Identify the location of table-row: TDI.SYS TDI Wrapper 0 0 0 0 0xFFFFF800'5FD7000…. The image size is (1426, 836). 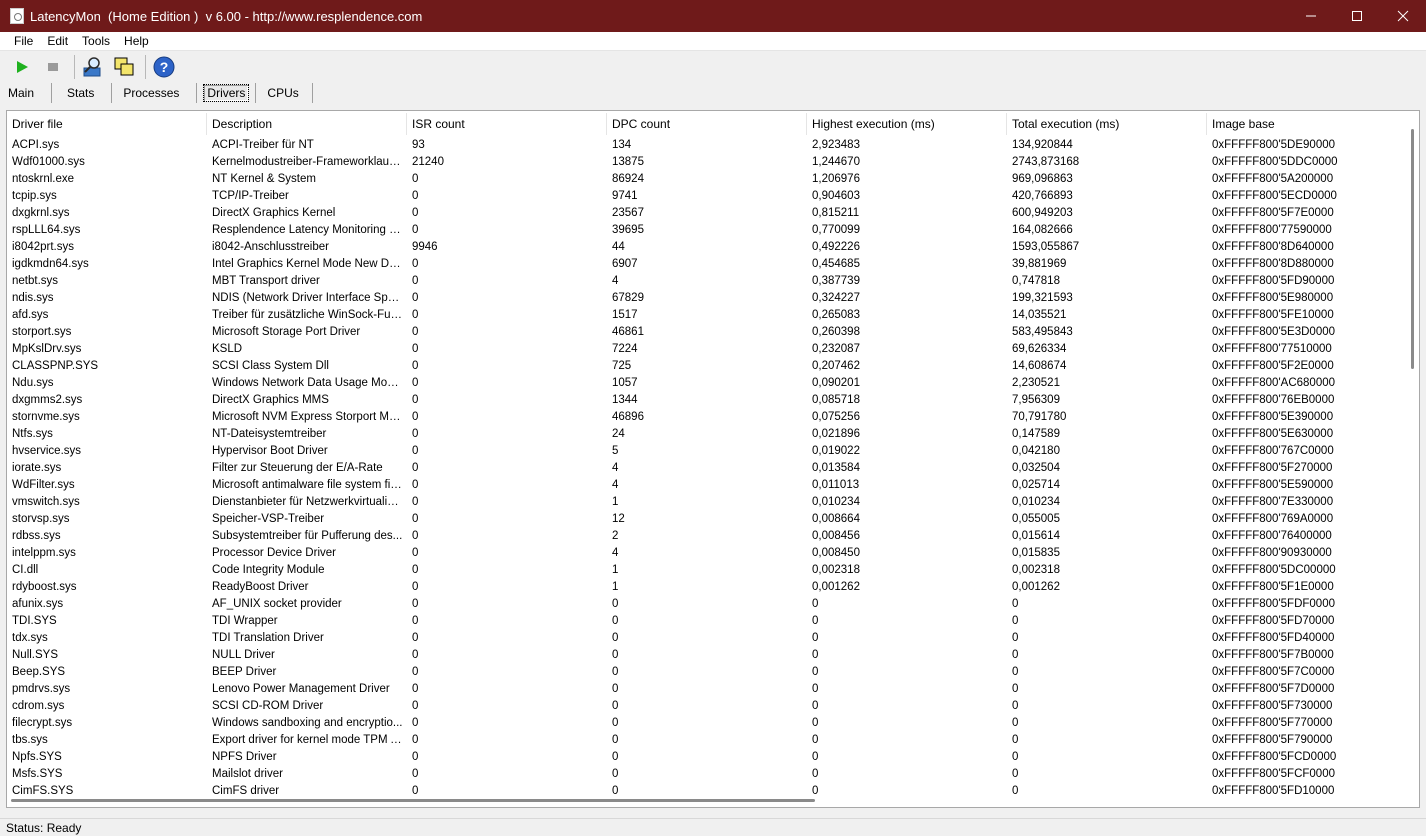
(707, 620).